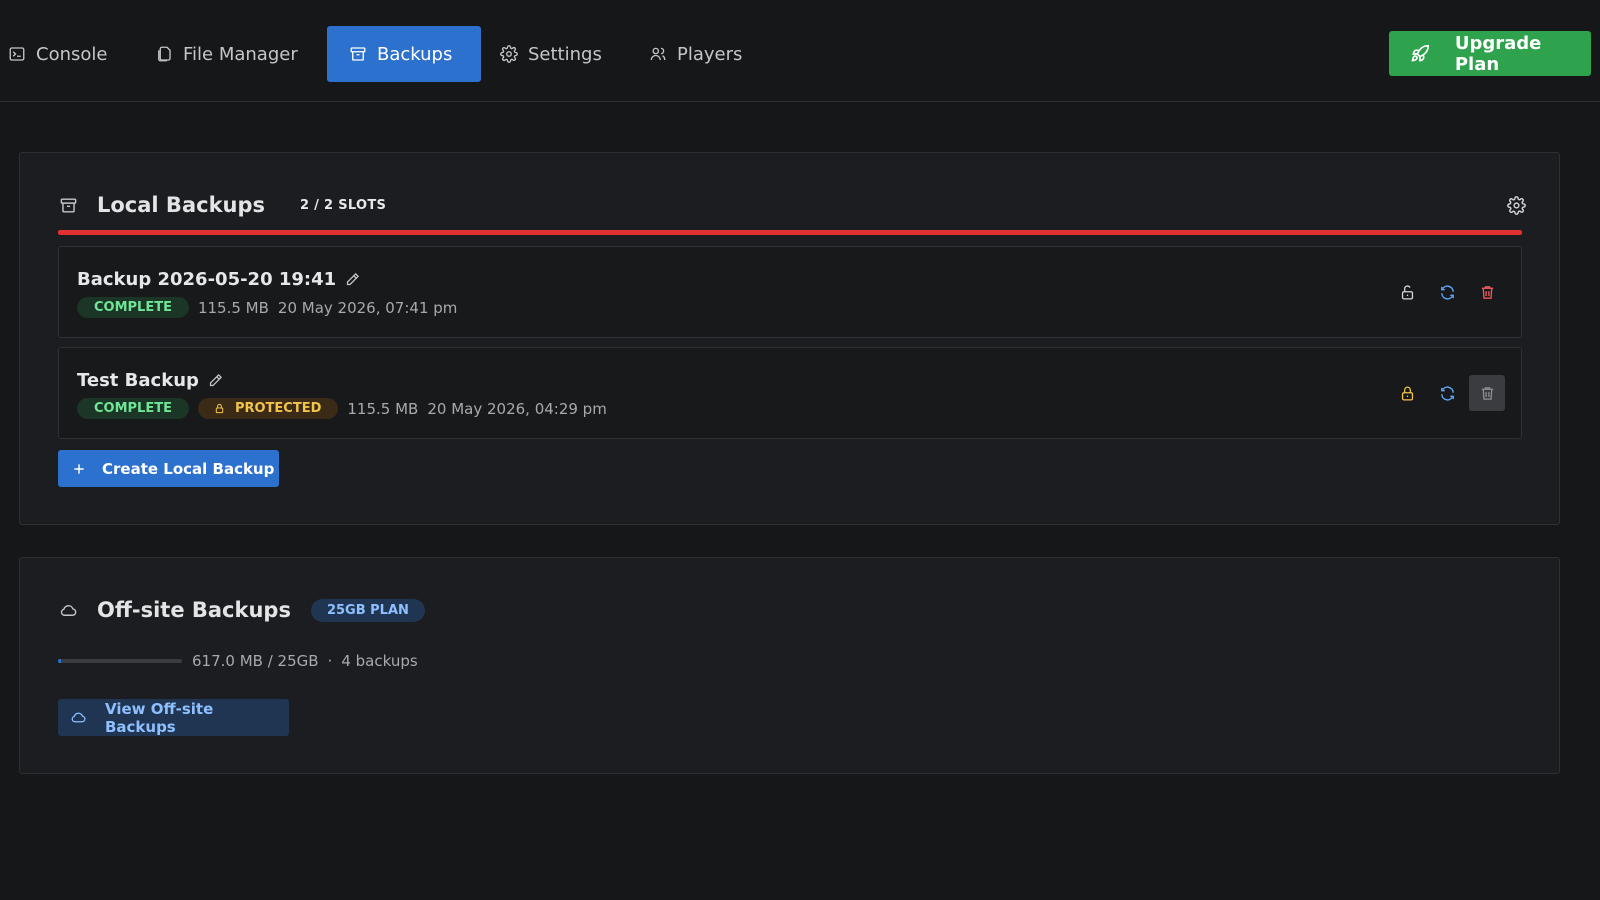 The width and height of the screenshot is (1600, 900). I want to click on protected-badge: PROTECTED, so click(268, 408).